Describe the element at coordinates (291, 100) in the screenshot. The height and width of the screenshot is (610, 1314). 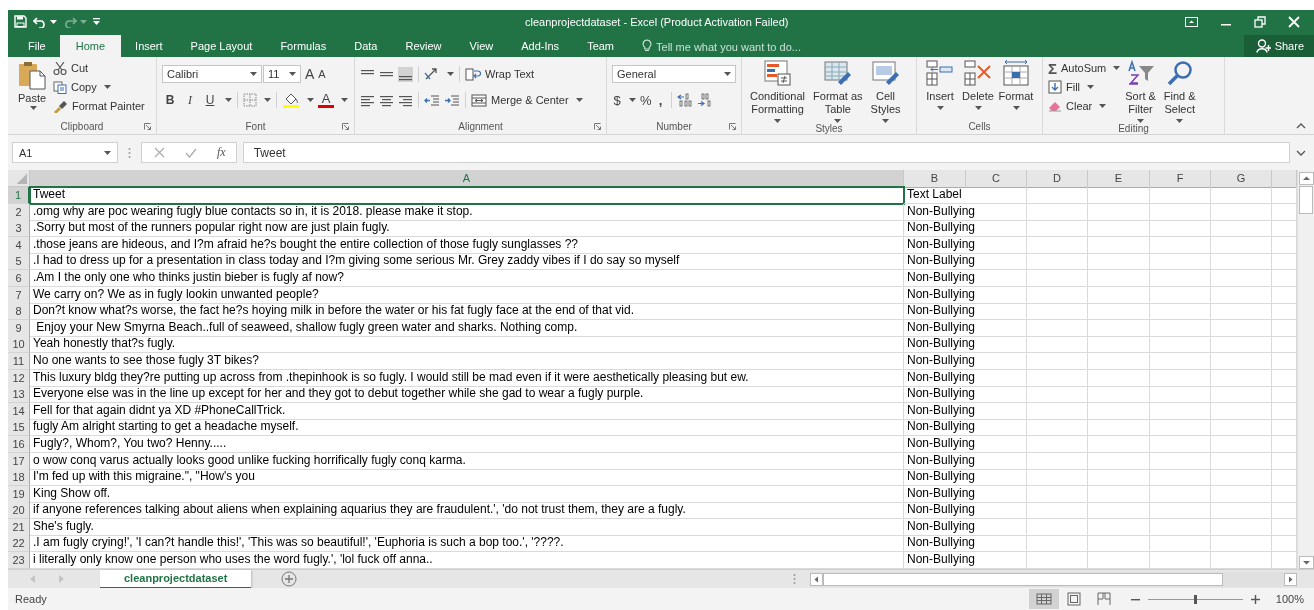
I see `fill-color-icon` at that location.